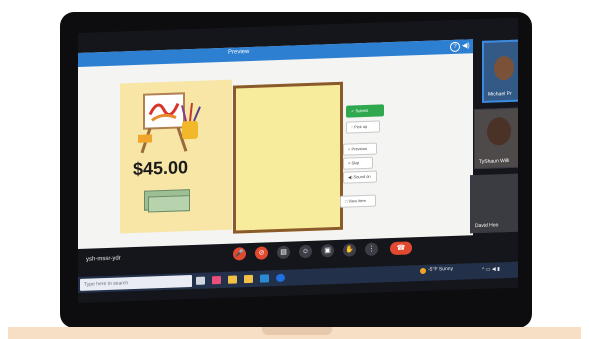 This screenshot has width=589, height=339. Describe the element at coordinates (200, 280) in the screenshot. I see `task-view-icon` at that location.